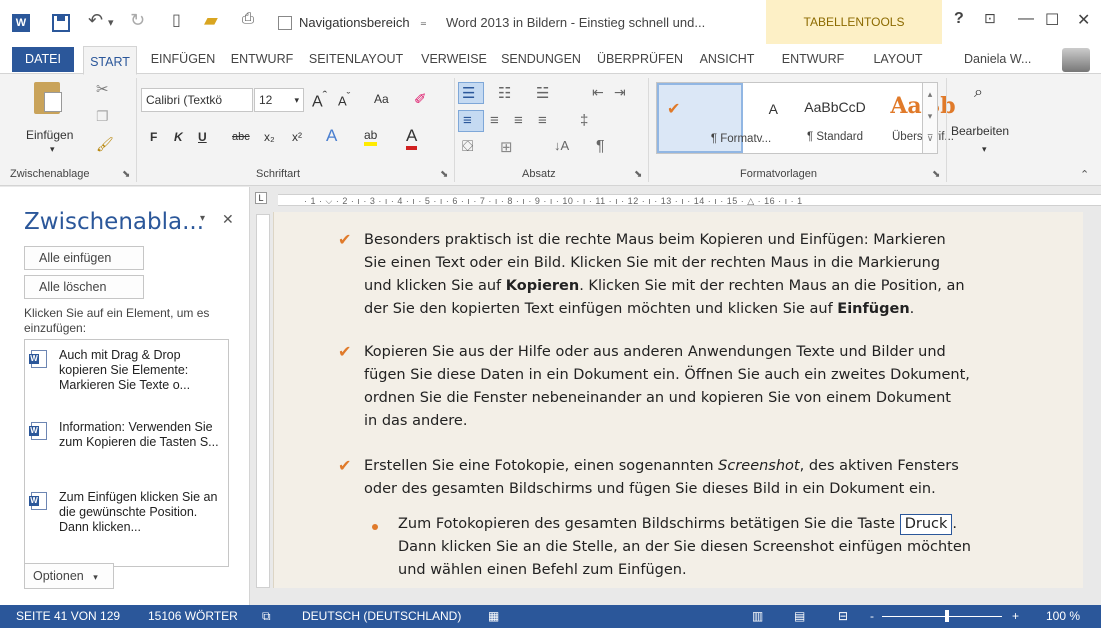 This screenshot has width=1101, height=628. Describe the element at coordinates (990, 18) in the screenshot. I see `ribbon-display-options-icon: ⊡` at that location.